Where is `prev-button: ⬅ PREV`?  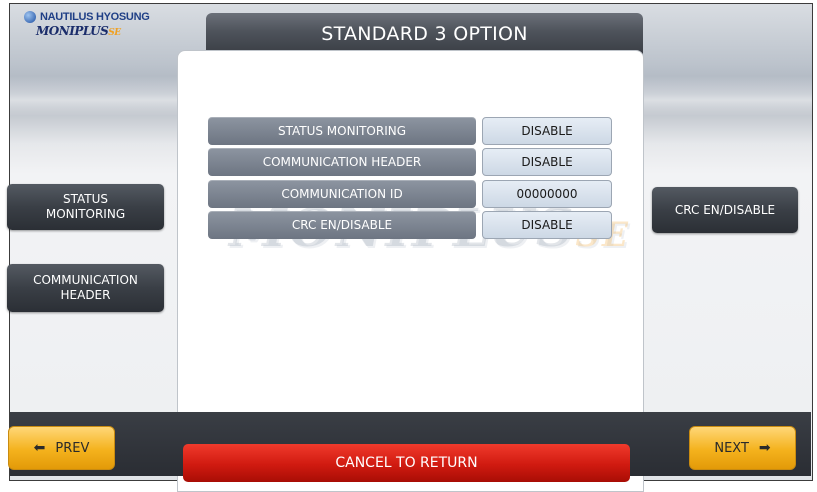
prev-button: ⬅ PREV is located at coordinates (61, 448).